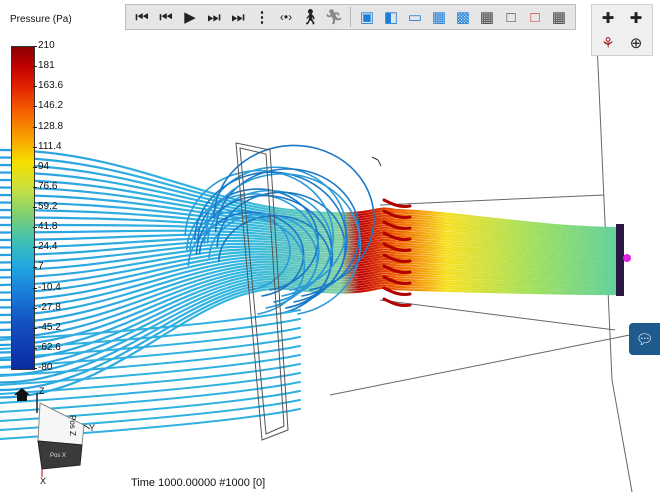 This screenshot has height=498, width=660. What do you see at coordinates (41, 19) in the screenshot?
I see `legend-title: Pressure (Pa)` at bounding box center [41, 19].